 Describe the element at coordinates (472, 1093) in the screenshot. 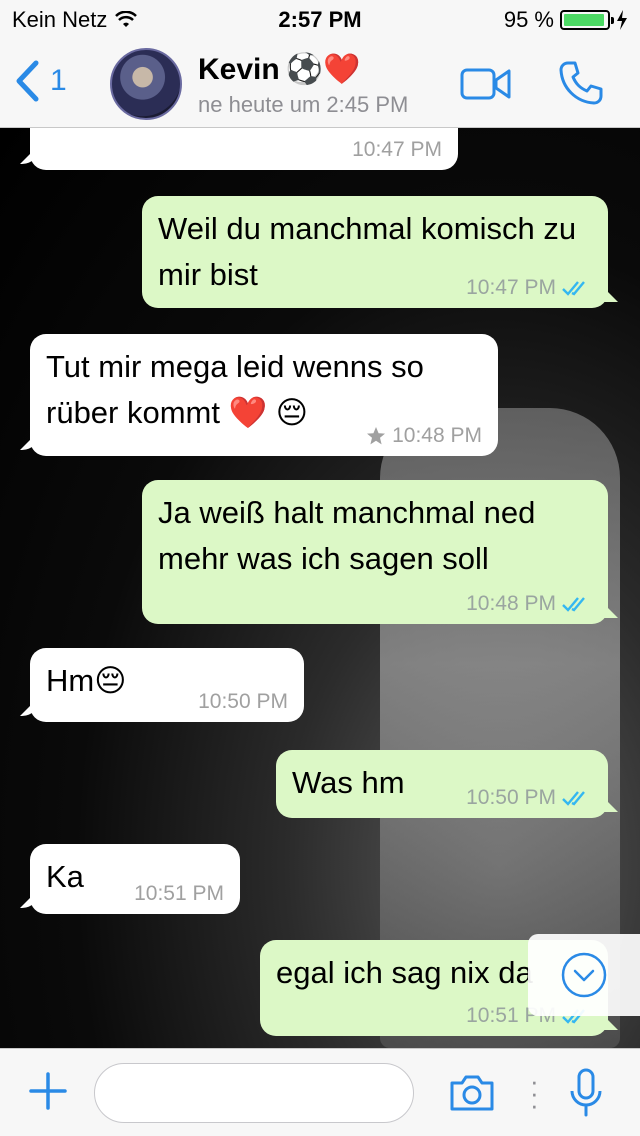

I see `camera-icon` at that location.